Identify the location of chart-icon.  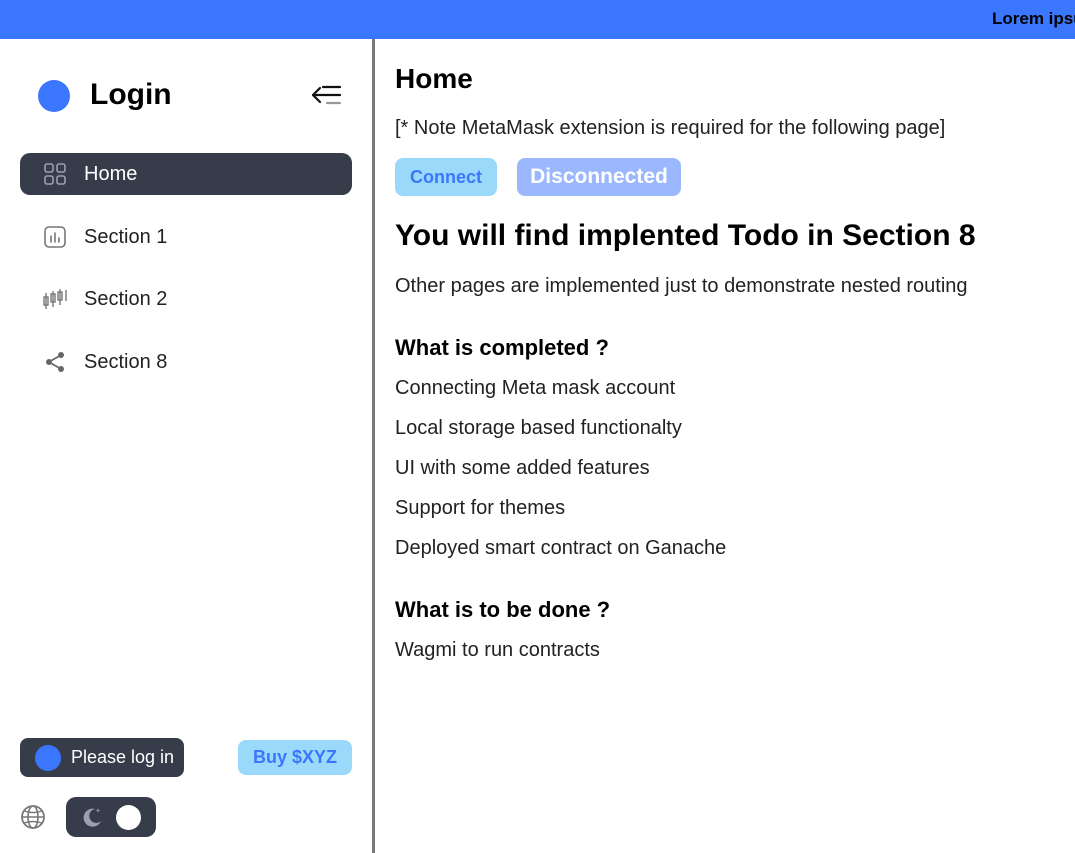
(55, 237).